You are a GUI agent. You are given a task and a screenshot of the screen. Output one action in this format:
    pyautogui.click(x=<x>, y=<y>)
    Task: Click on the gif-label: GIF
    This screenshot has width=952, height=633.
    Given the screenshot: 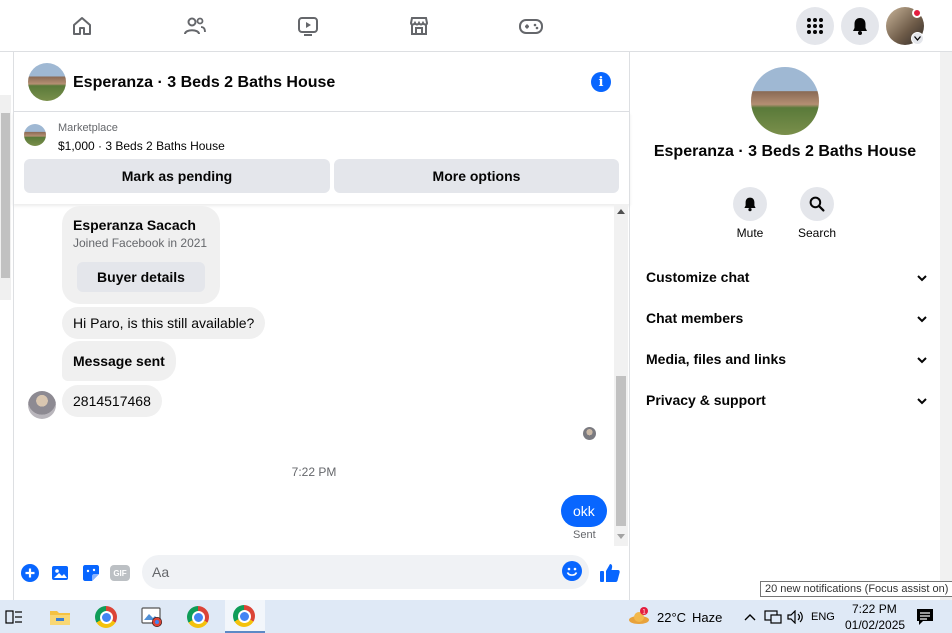 What is the action you would take?
    pyautogui.click(x=120, y=573)
    